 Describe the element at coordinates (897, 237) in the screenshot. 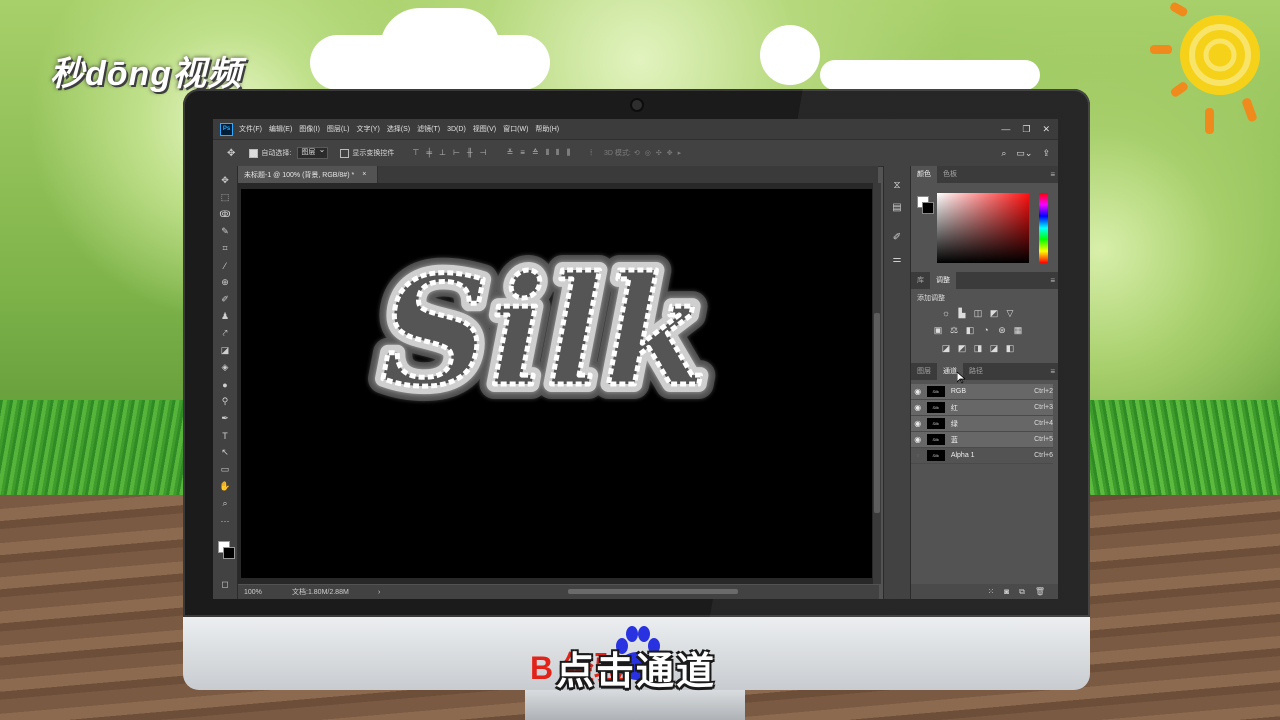

I see `brush-panel-icon: ✐` at that location.